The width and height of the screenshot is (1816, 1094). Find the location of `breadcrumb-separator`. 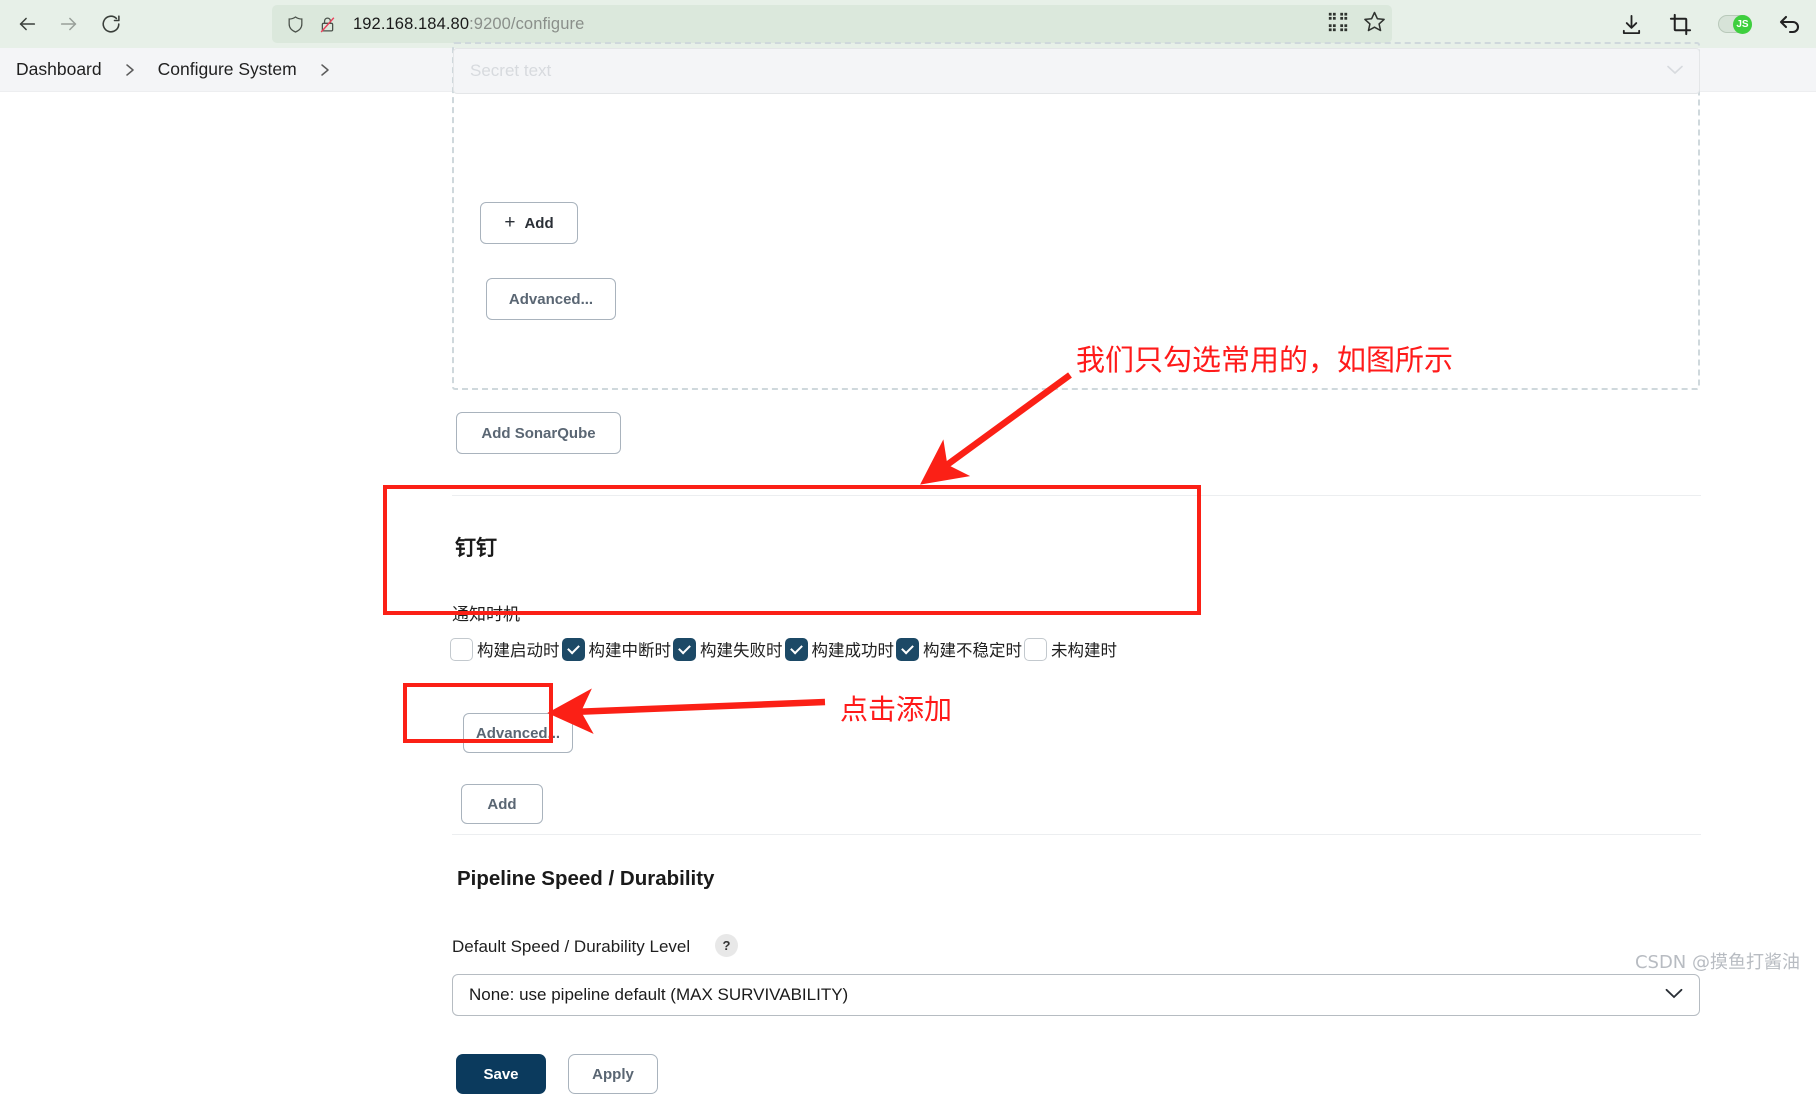

breadcrumb-separator is located at coordinates (130, 70).